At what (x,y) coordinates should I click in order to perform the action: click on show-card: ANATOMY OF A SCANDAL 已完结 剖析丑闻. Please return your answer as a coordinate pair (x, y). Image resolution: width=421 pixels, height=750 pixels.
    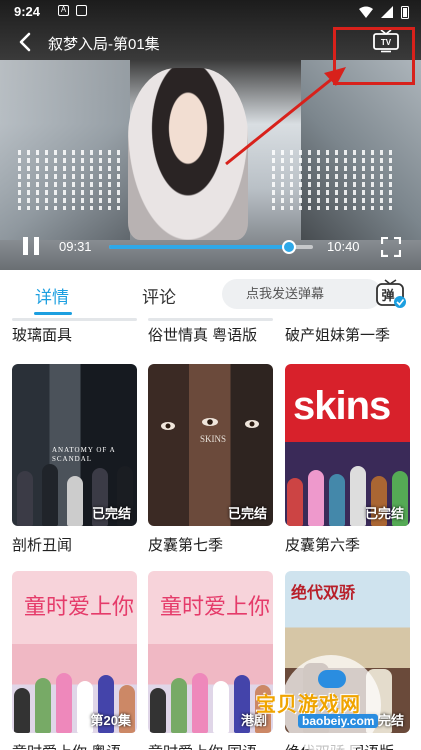
    Looking at the image, I should click on (74, 459).